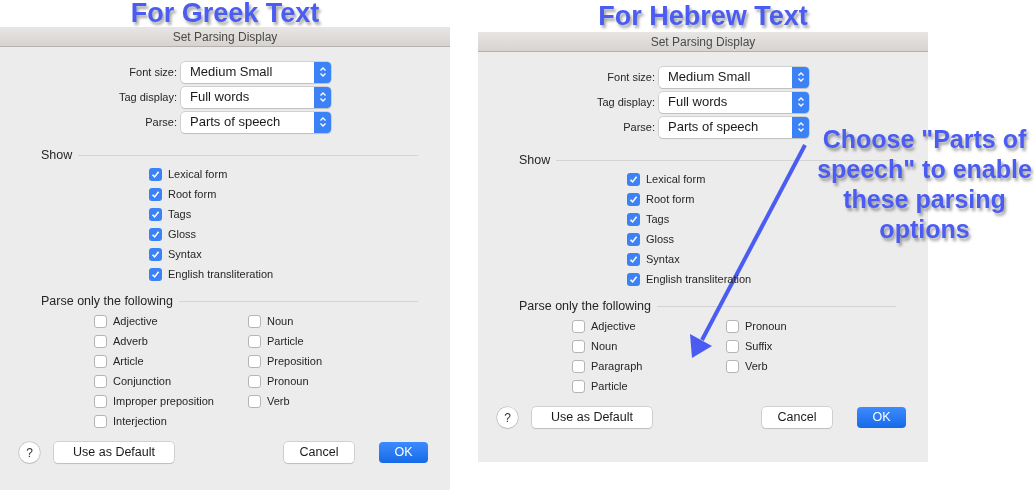  Describe the element at coordinates (295, 361) in the screenshot. I see `checkbox-label: Preposition` at that location.